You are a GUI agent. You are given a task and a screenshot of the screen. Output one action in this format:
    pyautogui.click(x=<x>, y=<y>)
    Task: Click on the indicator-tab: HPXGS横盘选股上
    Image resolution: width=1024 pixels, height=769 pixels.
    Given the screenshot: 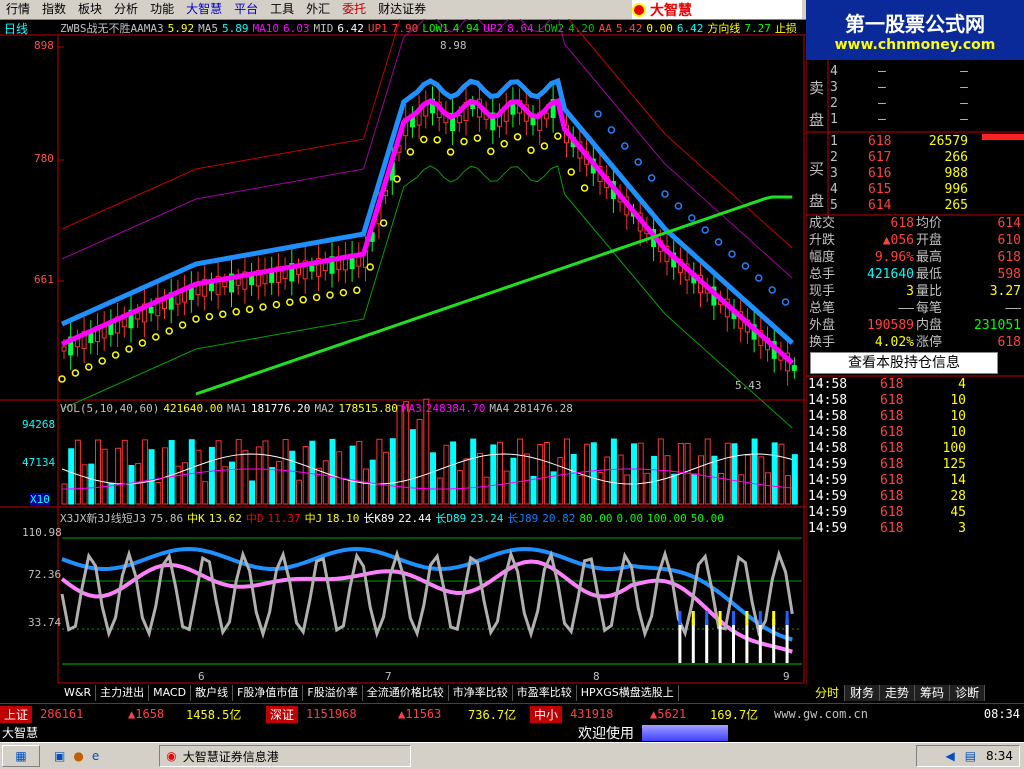 What is the action you would take?
    pyautogui.click(x=628, y=693)
    